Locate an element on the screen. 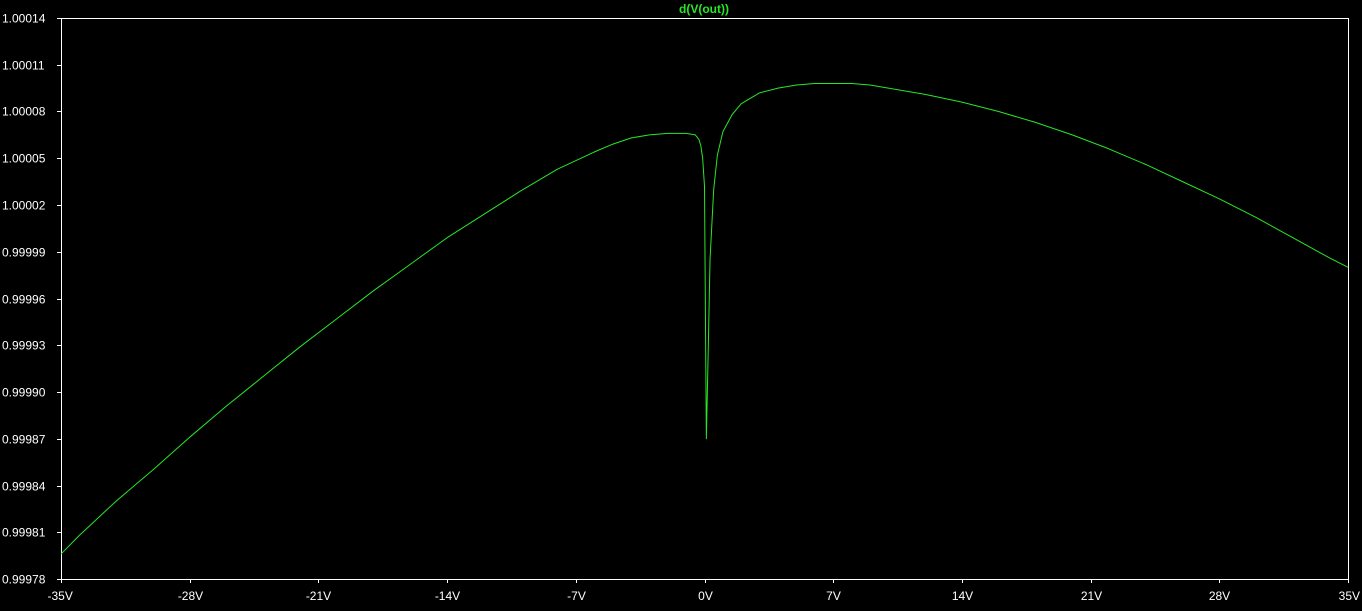  y-tick-label: 1.00005 is located at coordinates (24, 159).